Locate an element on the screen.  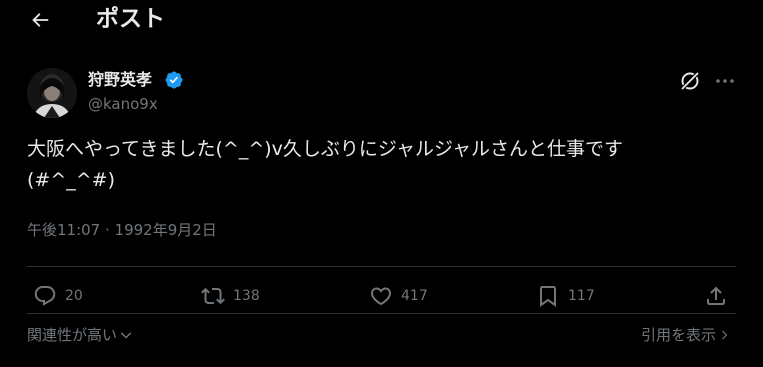
more-icon is located at coordinates (725, 81).